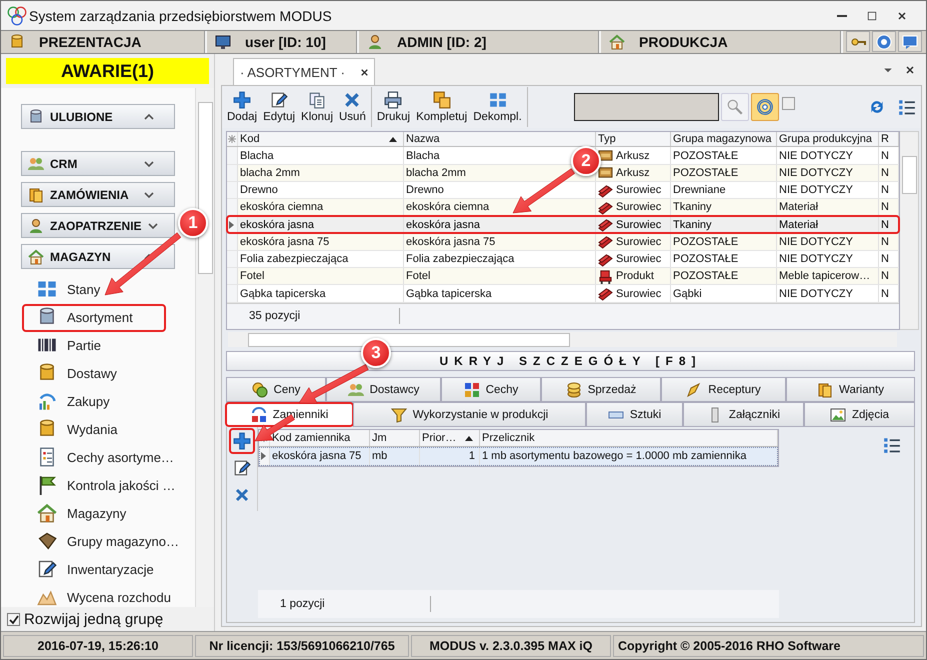 The height and width of the screenshot is (660, 927). Describe the element at coordinates (395, 456) in the screenshot. I see `table-cell: mb` at that location.